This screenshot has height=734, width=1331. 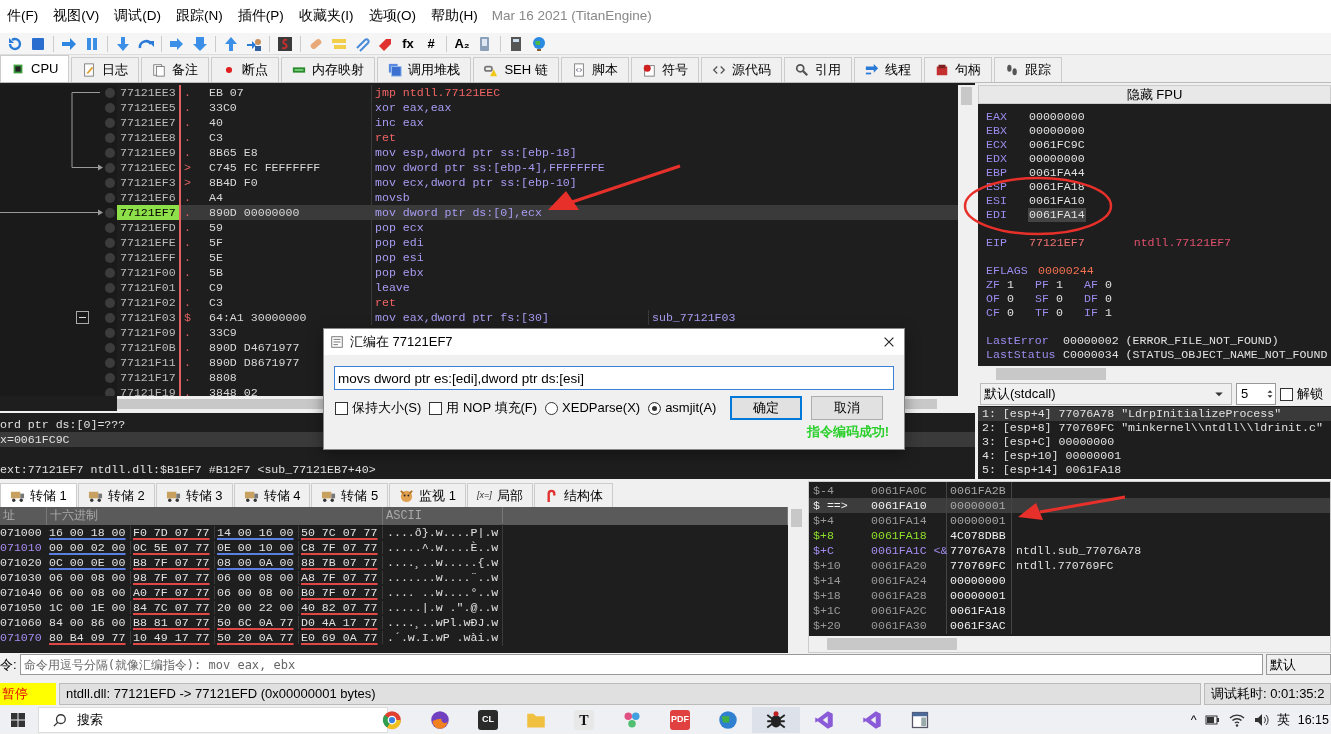 What do you see at coordinates (957, 69) in the screenshot?
I see `tab: 句柄` at bounding box center [957, 69].